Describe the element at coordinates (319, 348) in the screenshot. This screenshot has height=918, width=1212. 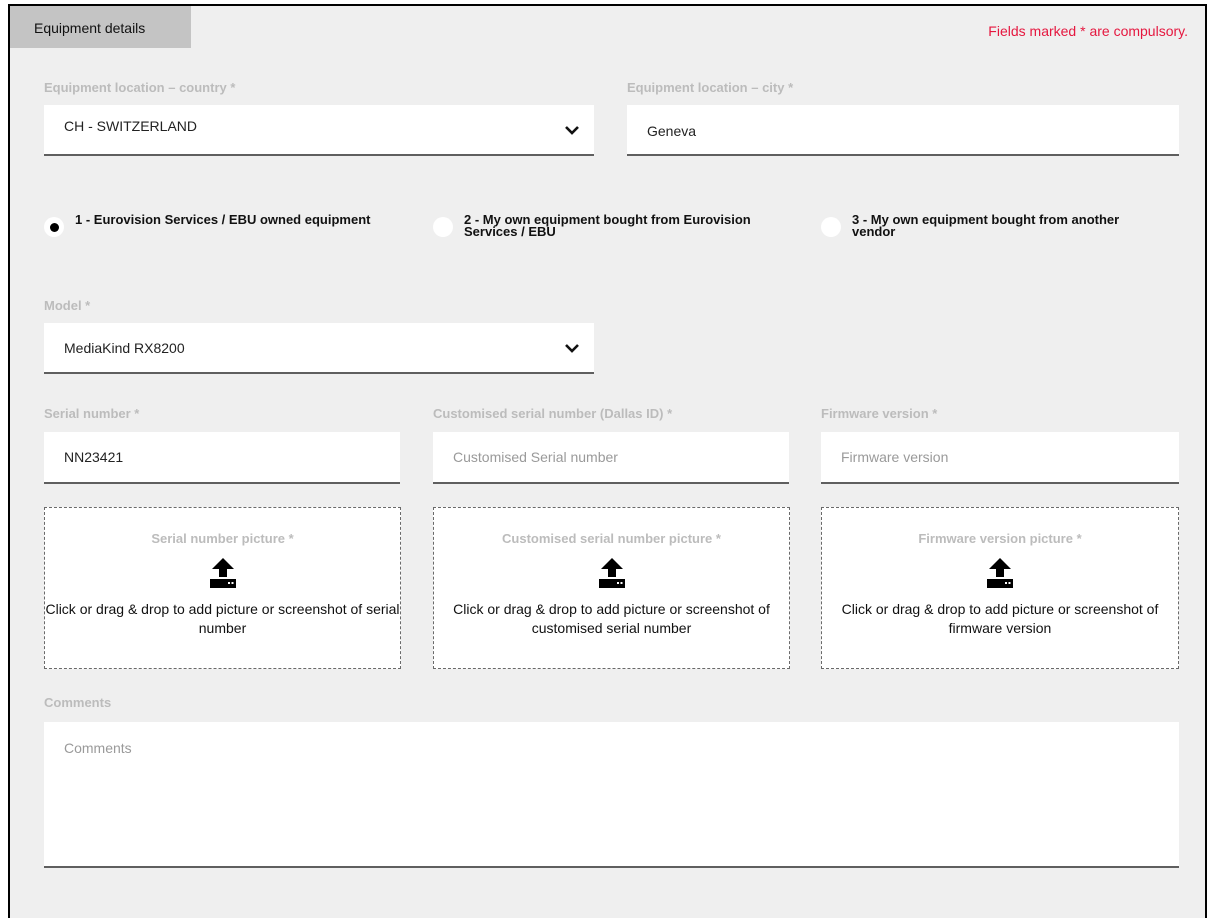
I see `model-select: MediaKind RX8200` at that location.